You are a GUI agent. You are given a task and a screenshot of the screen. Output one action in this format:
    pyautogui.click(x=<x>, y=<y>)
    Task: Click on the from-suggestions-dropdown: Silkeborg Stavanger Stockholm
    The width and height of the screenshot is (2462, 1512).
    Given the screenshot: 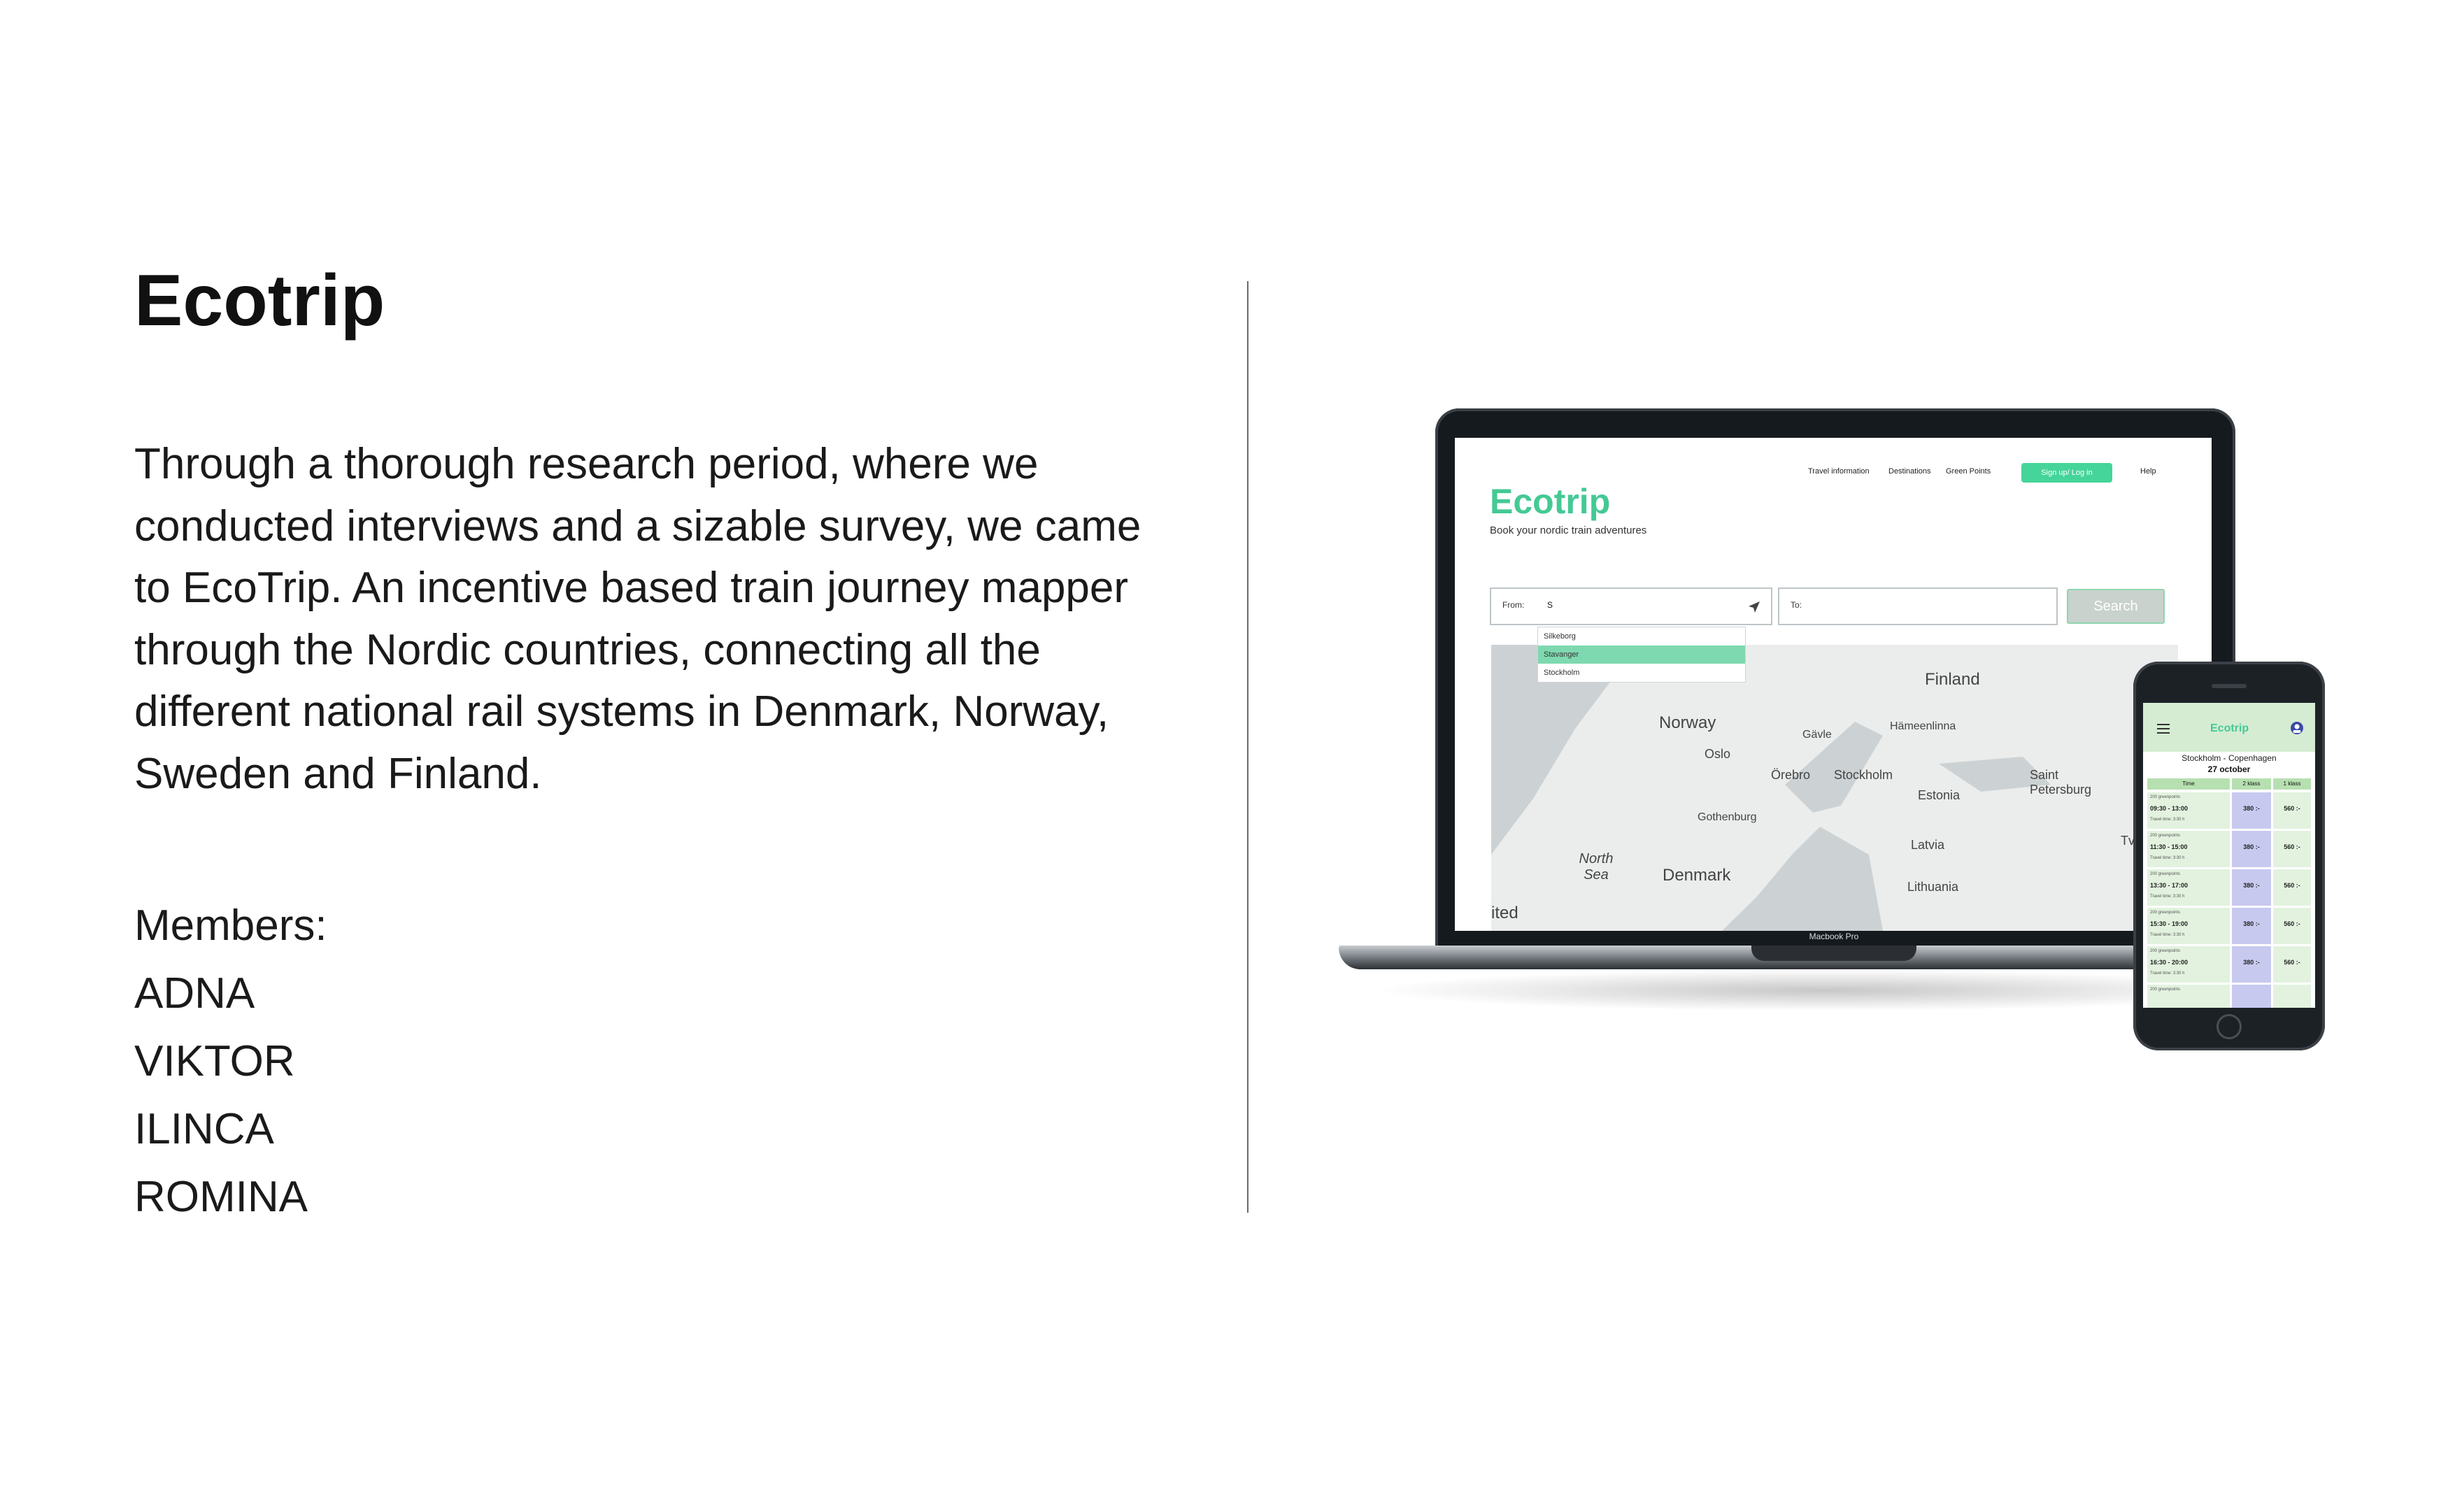 What is the action you would take?
    pyautogui.click(x=1642, y=655)
    